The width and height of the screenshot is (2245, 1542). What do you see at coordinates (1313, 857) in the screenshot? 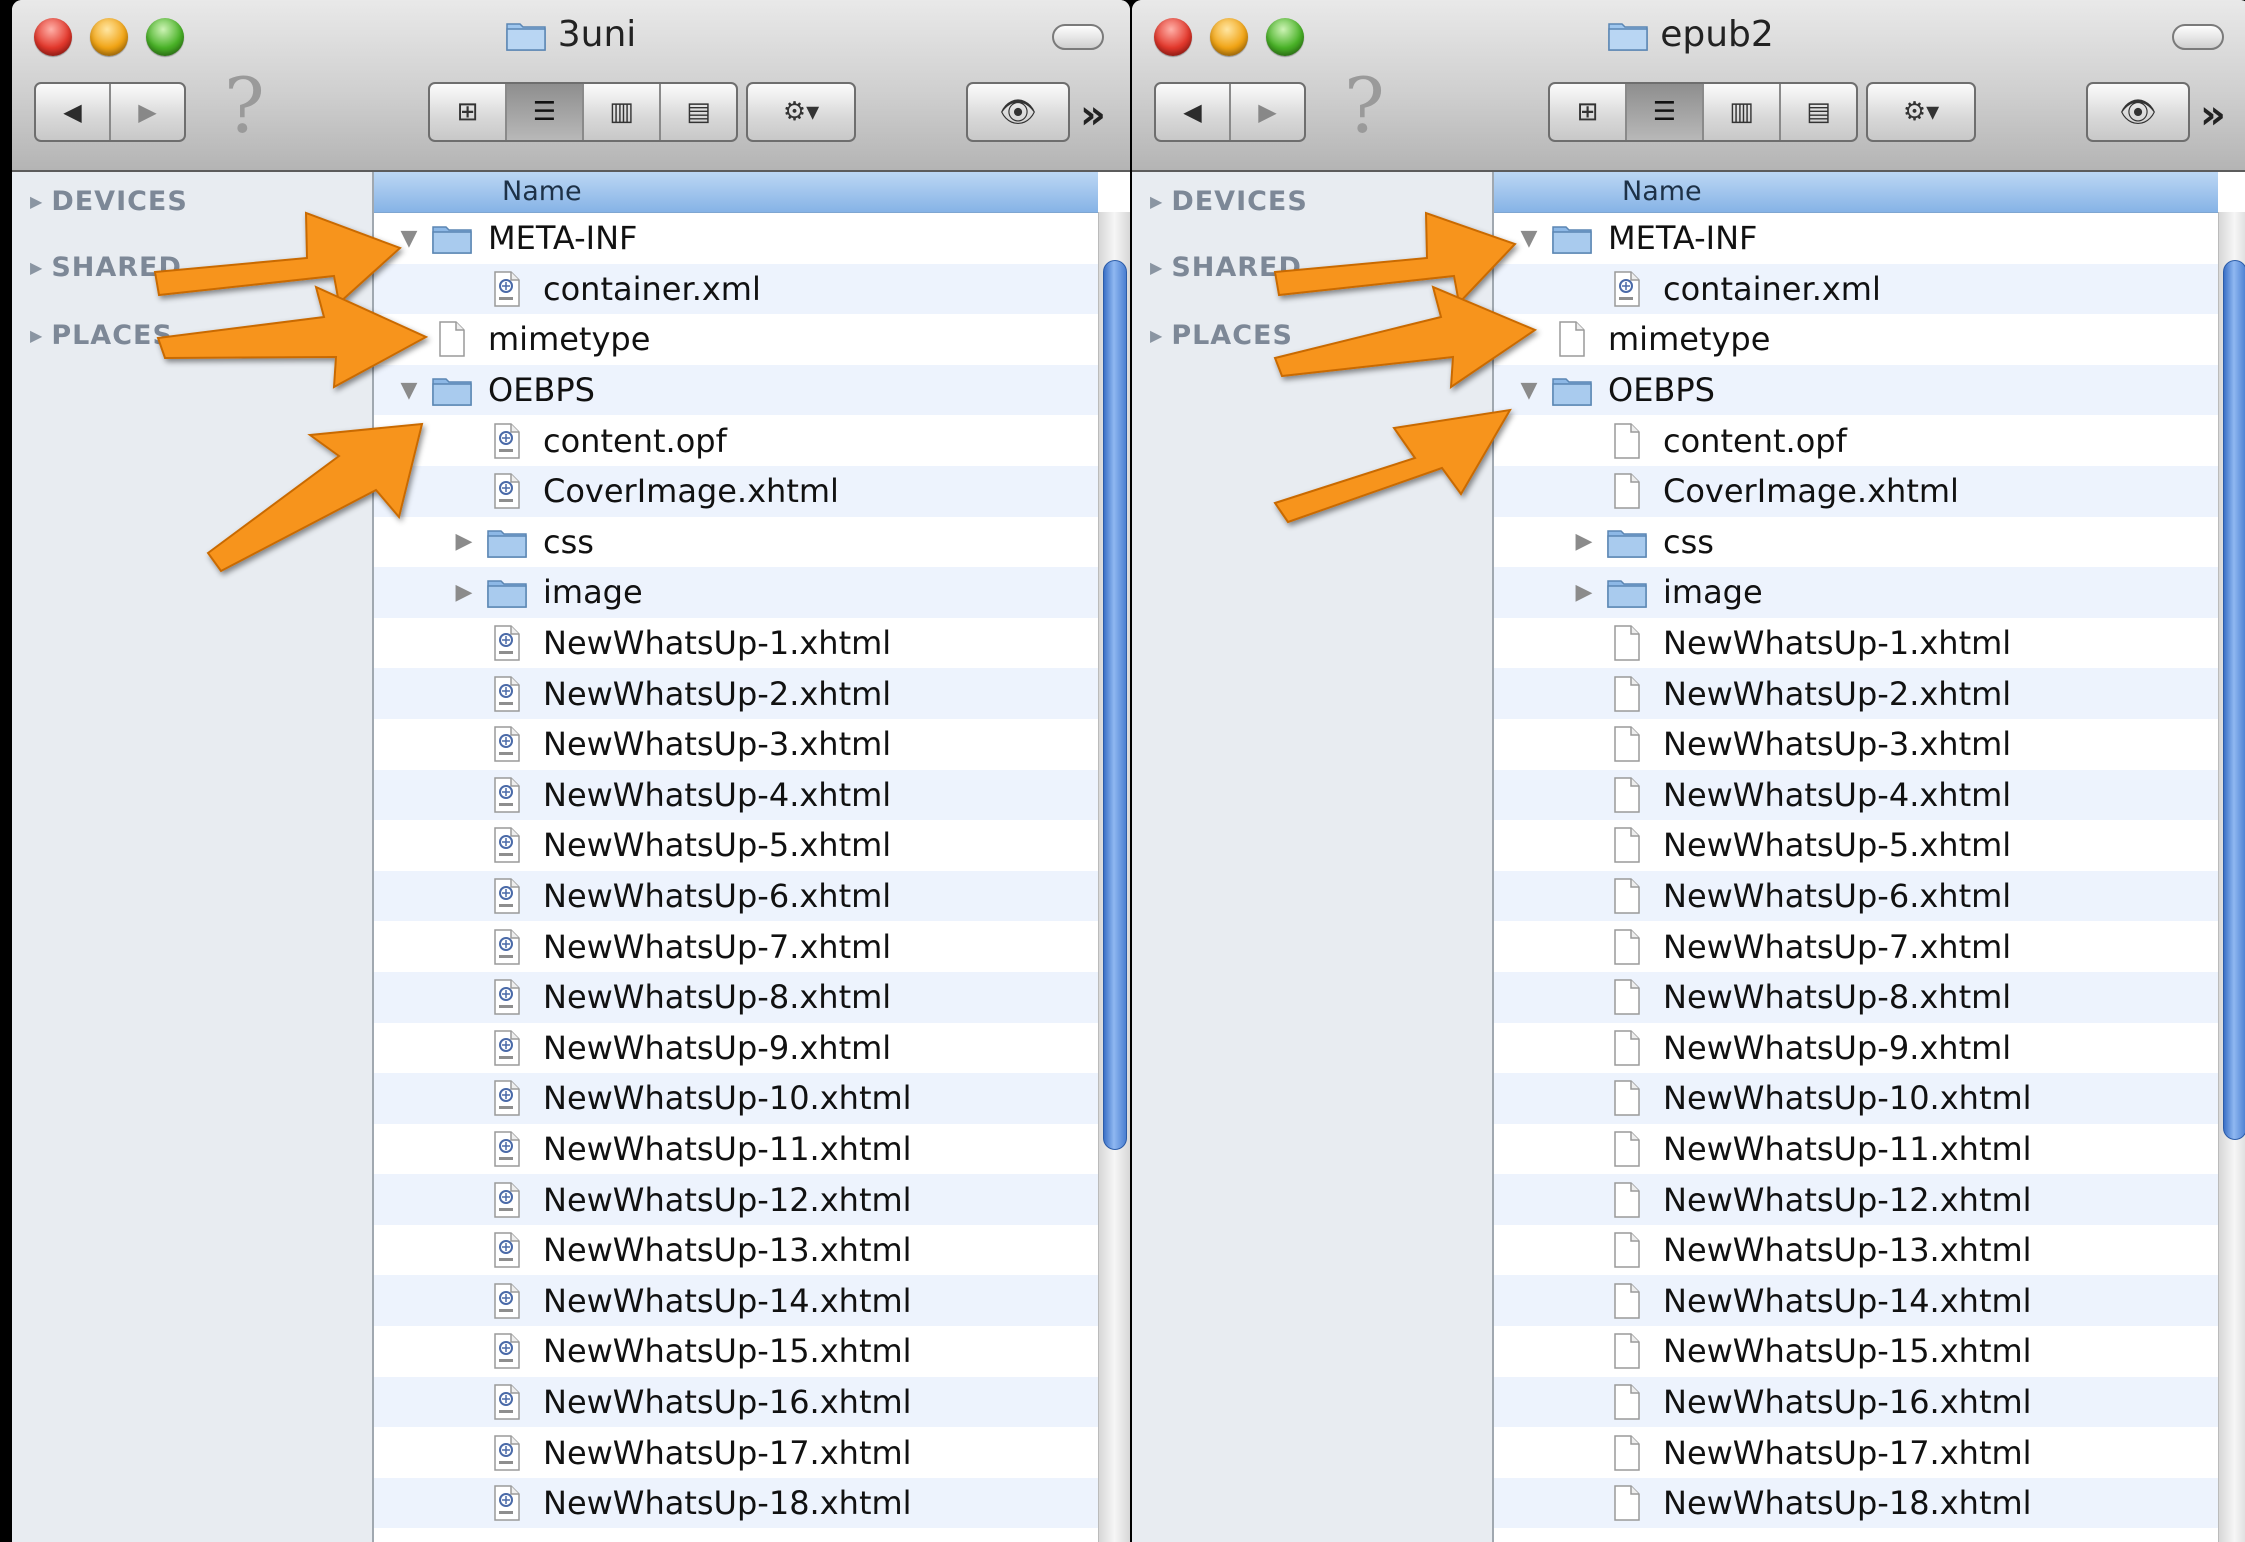
I see `sidebar: ▶ DEVICES ▶ SHARED ▶ PLACES` at bounding box center [1313, 857].